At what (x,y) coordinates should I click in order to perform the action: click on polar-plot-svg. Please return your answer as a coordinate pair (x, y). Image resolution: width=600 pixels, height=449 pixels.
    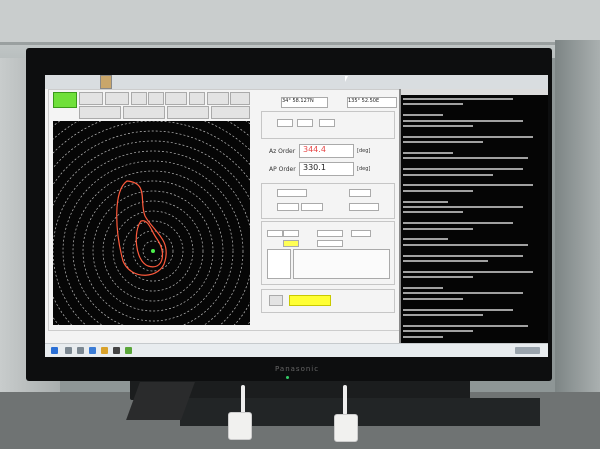
    Looking at the image, I should click on (151, 223).